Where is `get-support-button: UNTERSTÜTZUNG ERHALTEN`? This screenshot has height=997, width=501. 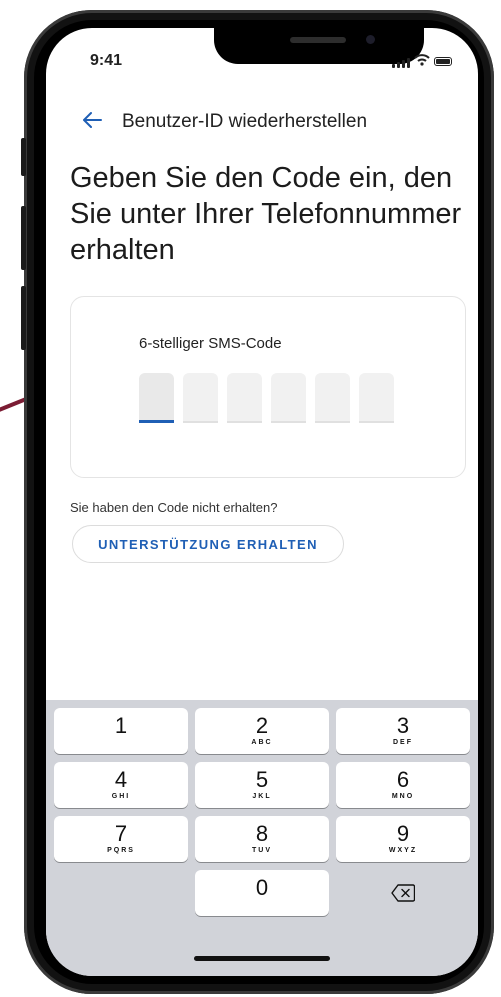
get-support-button: UNTERSTÜTZUNG ERHALTEN is located at coordinates (208, 544).